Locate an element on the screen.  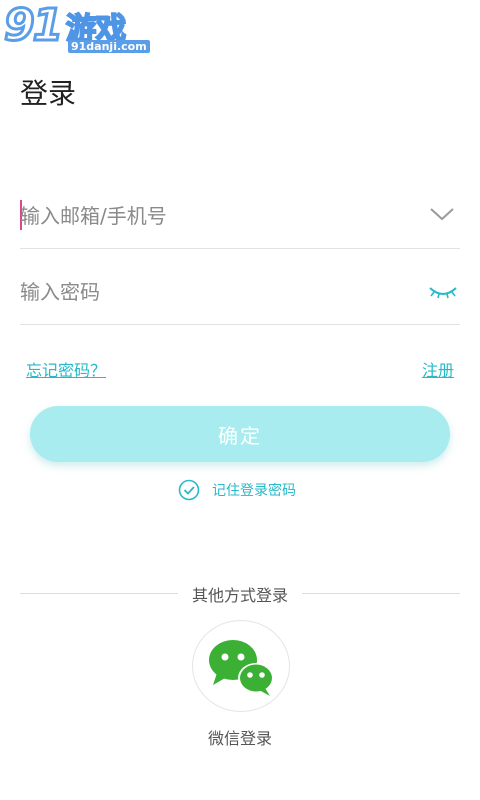
wechat-icon is located at coordinates (241, 668).